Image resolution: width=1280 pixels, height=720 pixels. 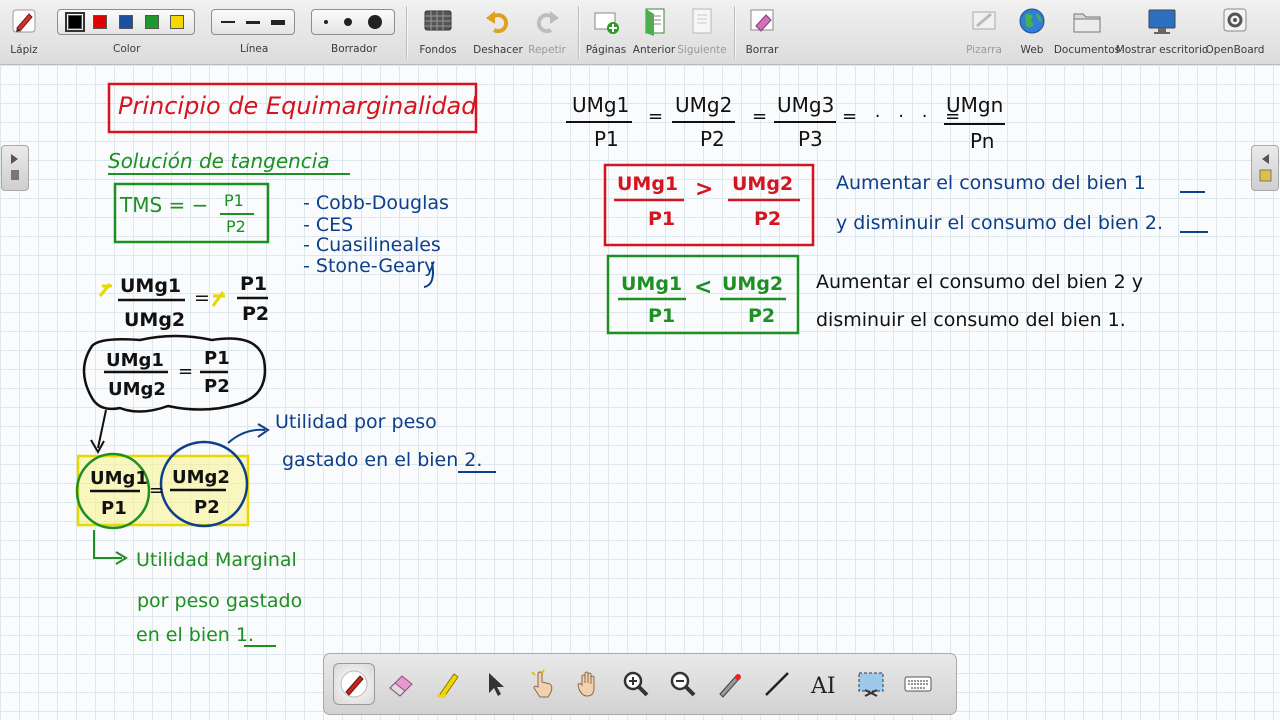 What do you see at coordinates (871, 684) in the screenshot?
I see `capture-tool-button` at bounding box center [871, 684].